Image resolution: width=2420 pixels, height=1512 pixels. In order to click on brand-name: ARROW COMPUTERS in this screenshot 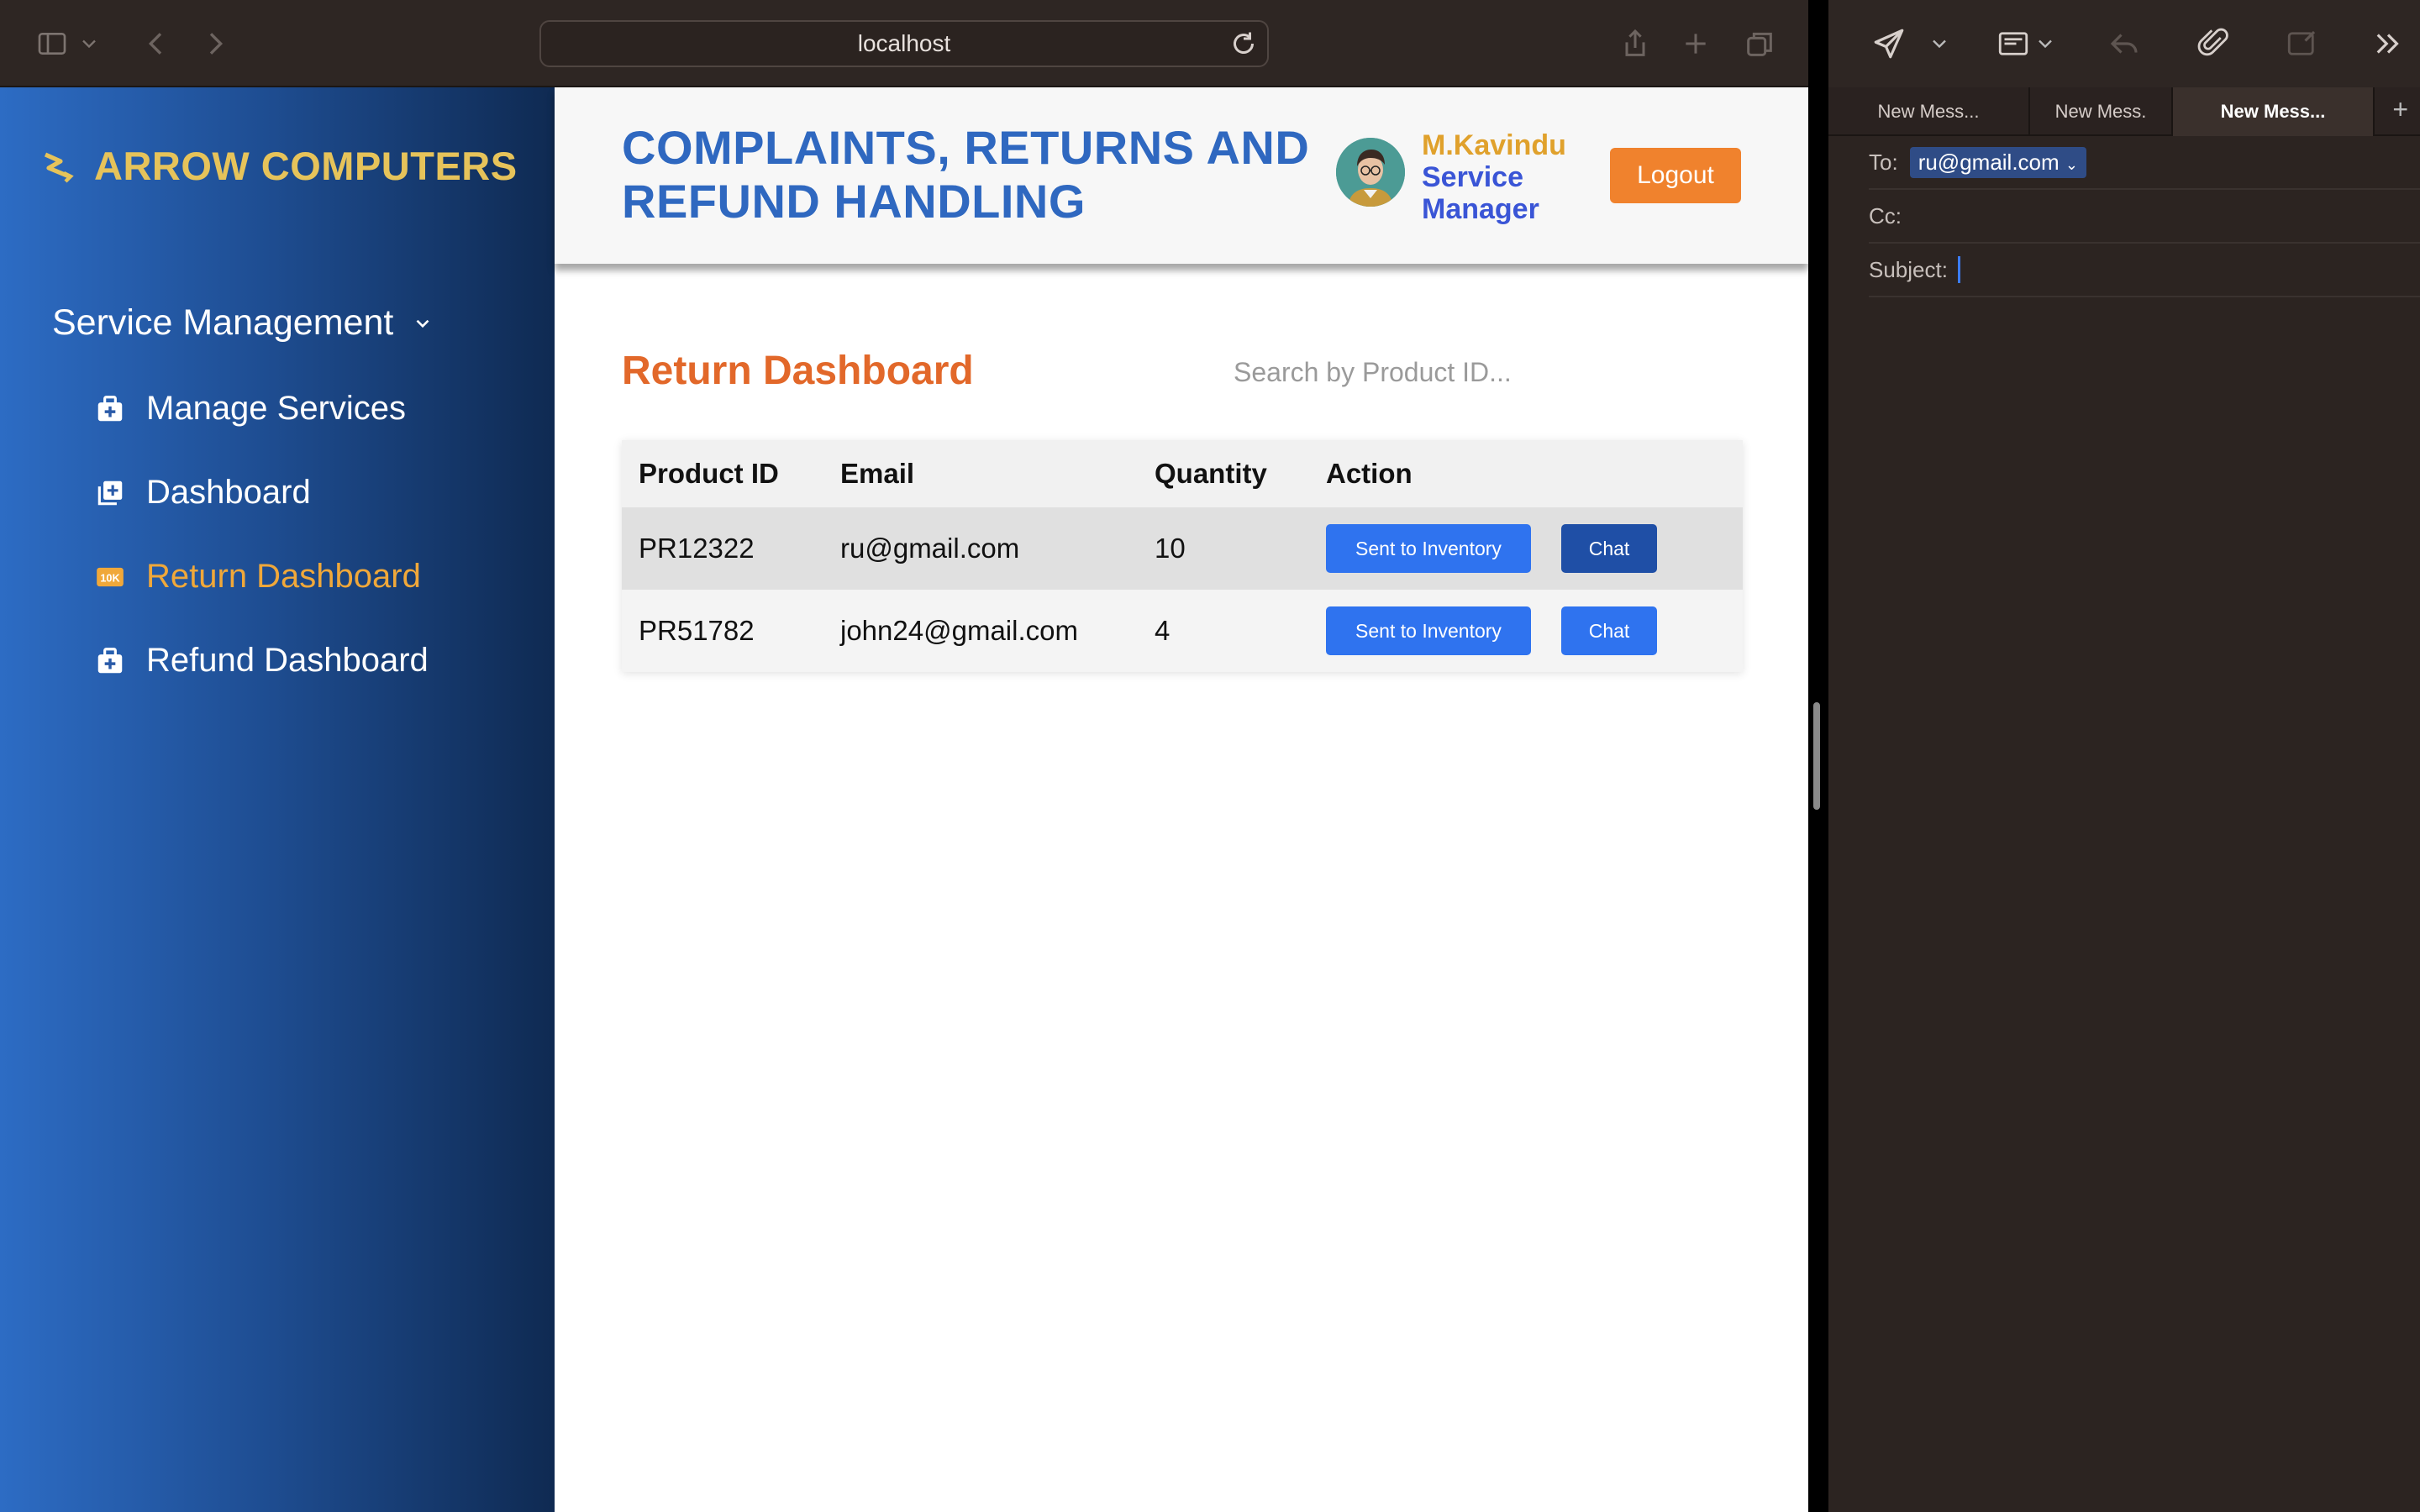, I will do `click(306, 166)`.